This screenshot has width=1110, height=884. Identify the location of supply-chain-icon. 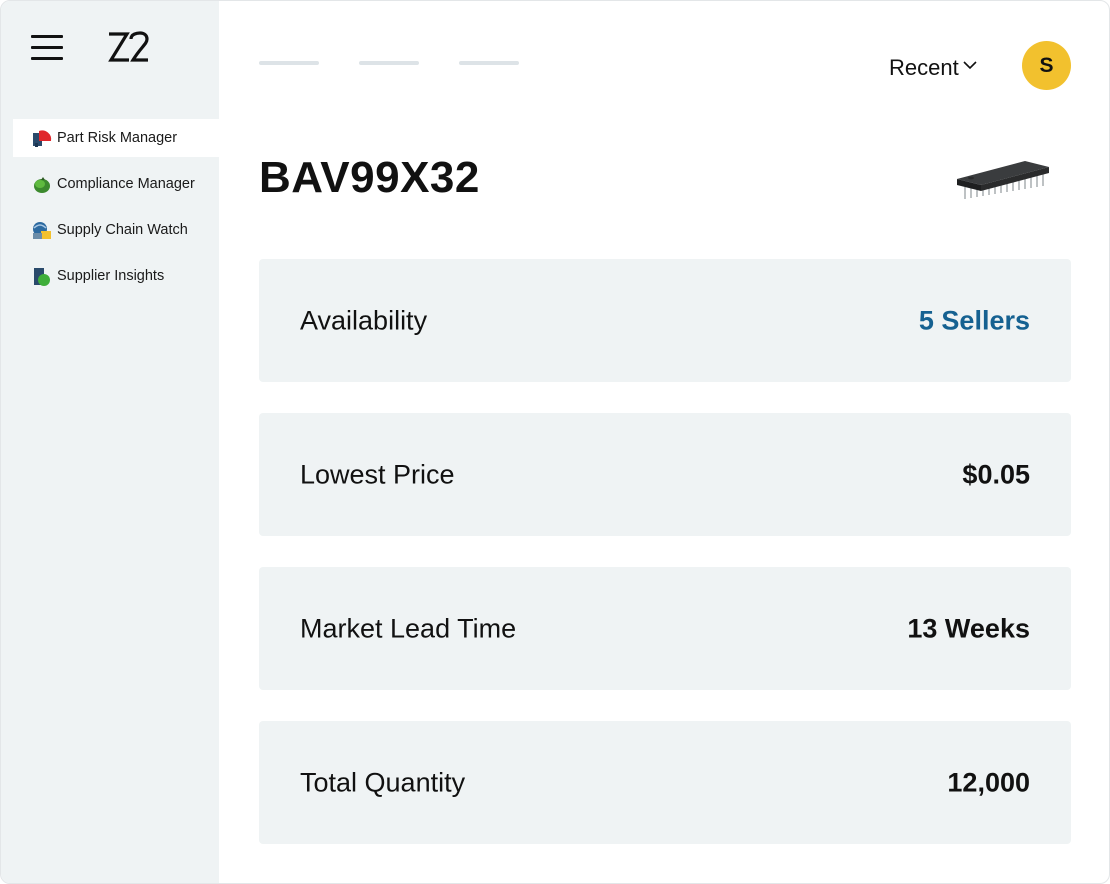
(42, 230).